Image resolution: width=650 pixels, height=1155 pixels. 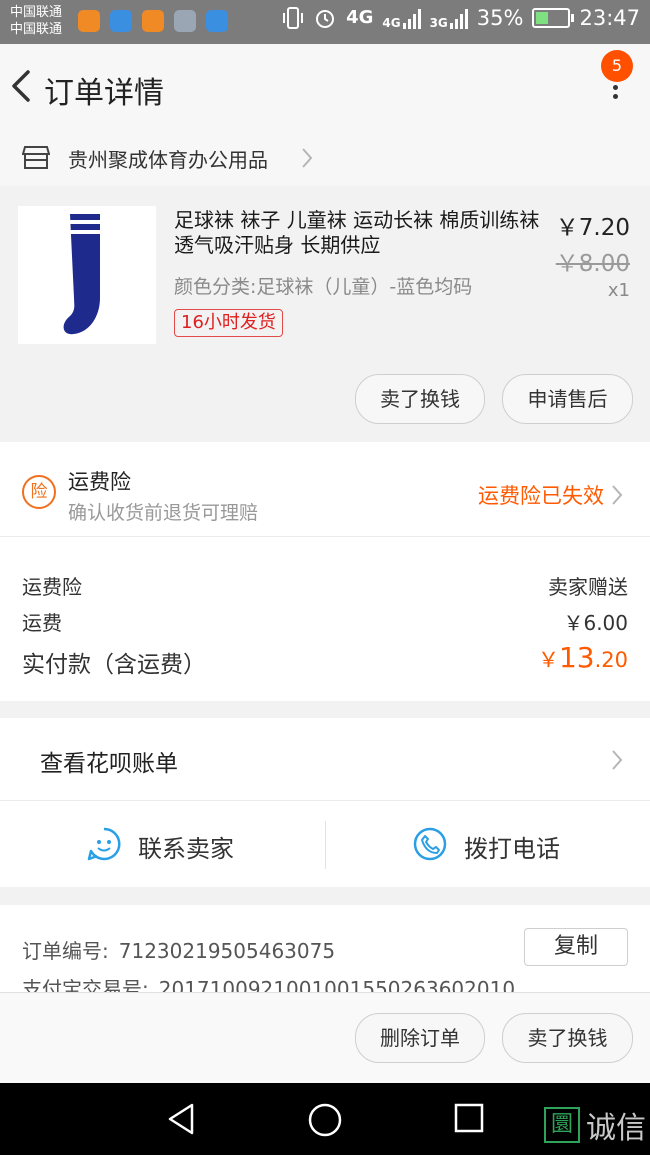 I want to click on total-currency: ￥, so click(x=548, y=660).